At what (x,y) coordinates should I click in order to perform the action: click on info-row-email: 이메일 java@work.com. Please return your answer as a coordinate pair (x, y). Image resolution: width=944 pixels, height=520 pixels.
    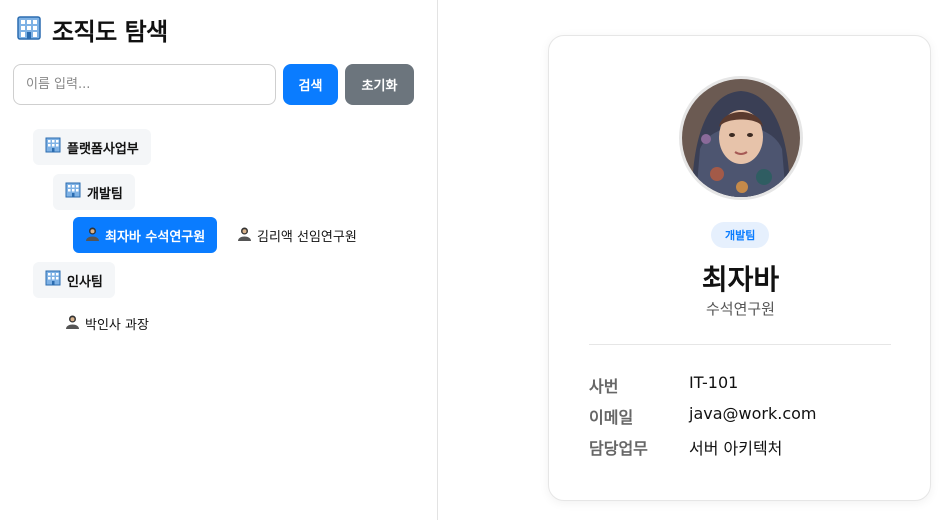
    Looking at the image, I should click on (703, 416).